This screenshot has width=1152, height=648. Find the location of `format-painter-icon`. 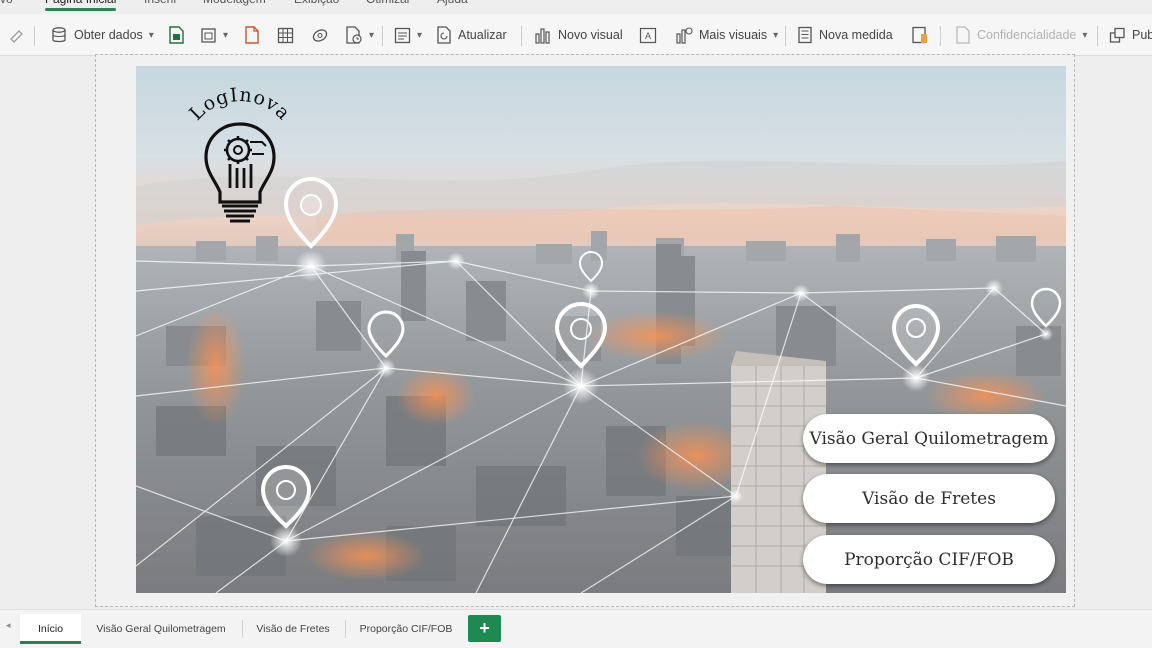

format-painter-icon is located at coordinates (16, 36).